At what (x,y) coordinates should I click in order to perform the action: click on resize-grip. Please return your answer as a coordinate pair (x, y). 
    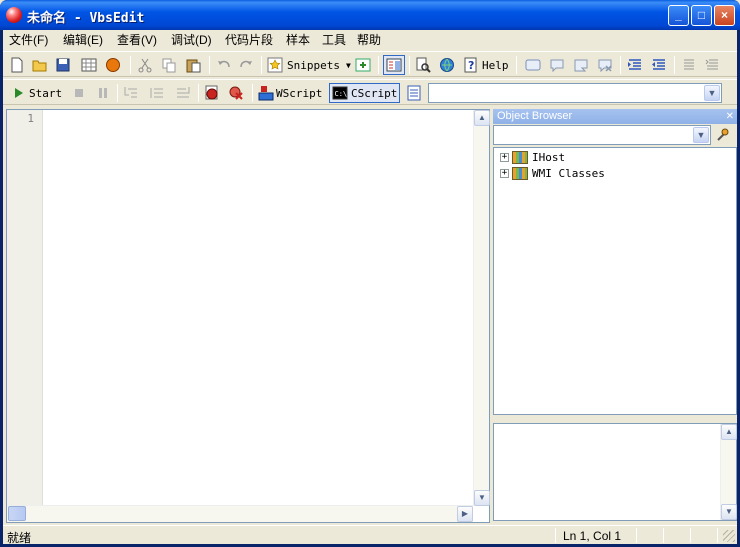
    Looking at the image, I should click on (729, 536).